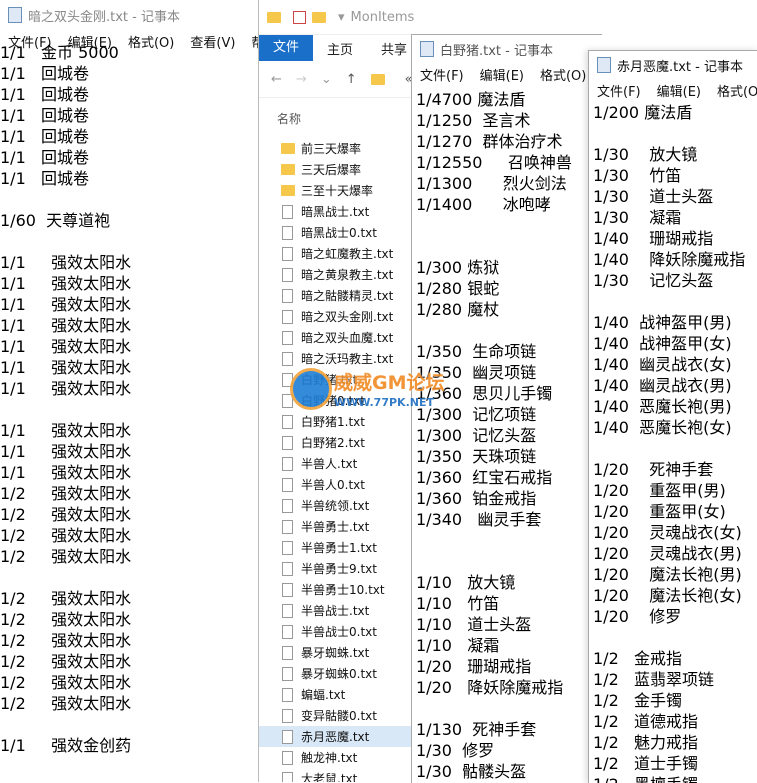  Describe the element at coordinates (66, 745) in the screenshot. I see `text-line: 1/1 强效金创药` at that location.